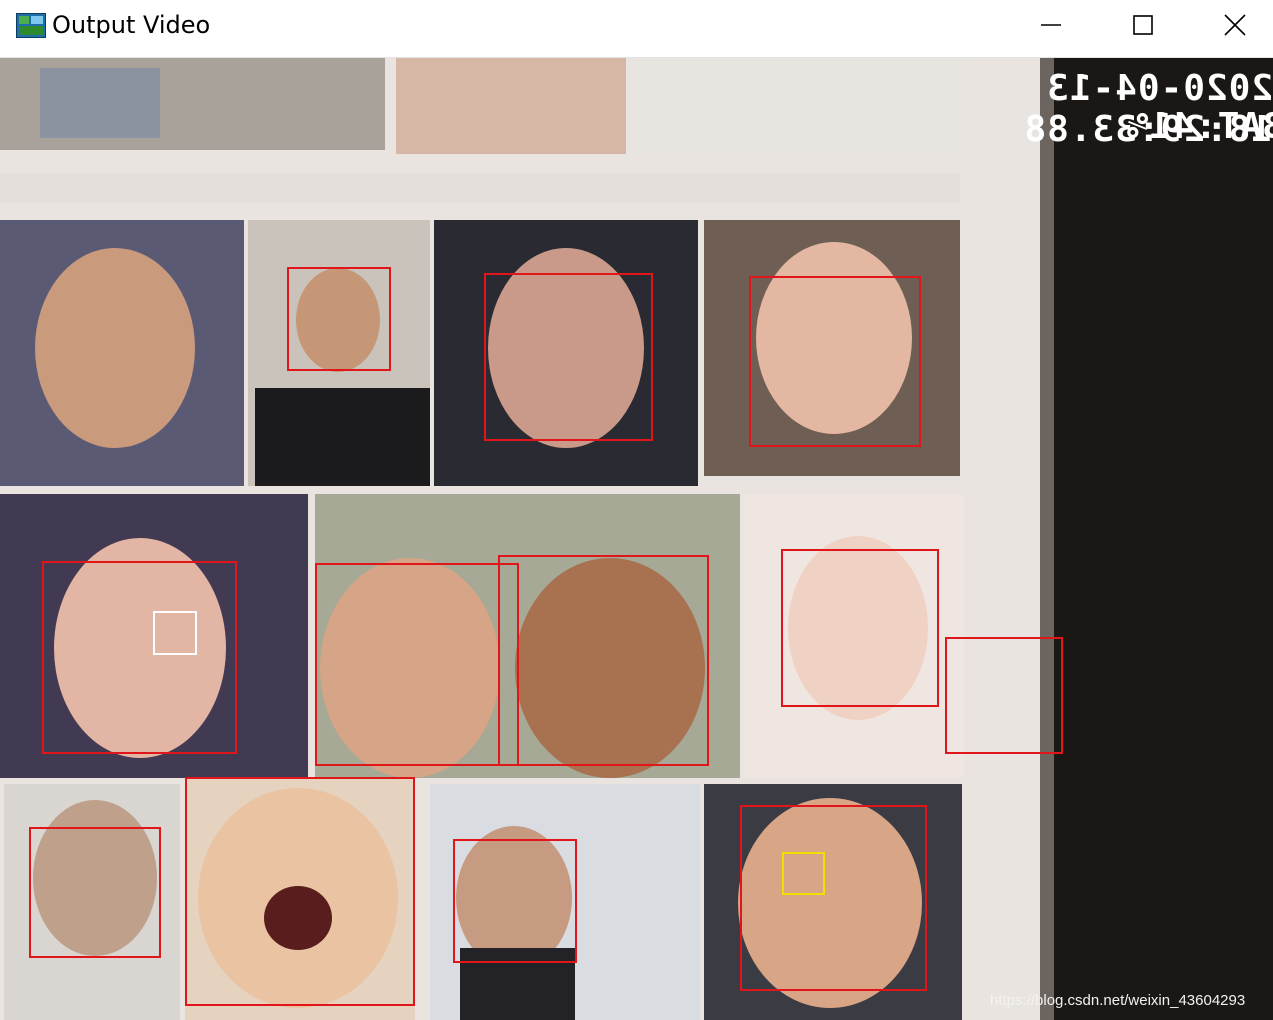 The height and width of the screenshot is (1020, 1273). Describe the element at coordinates (636, 29) in the screenshot. I see `window-title-bar: Output Video` at that location.